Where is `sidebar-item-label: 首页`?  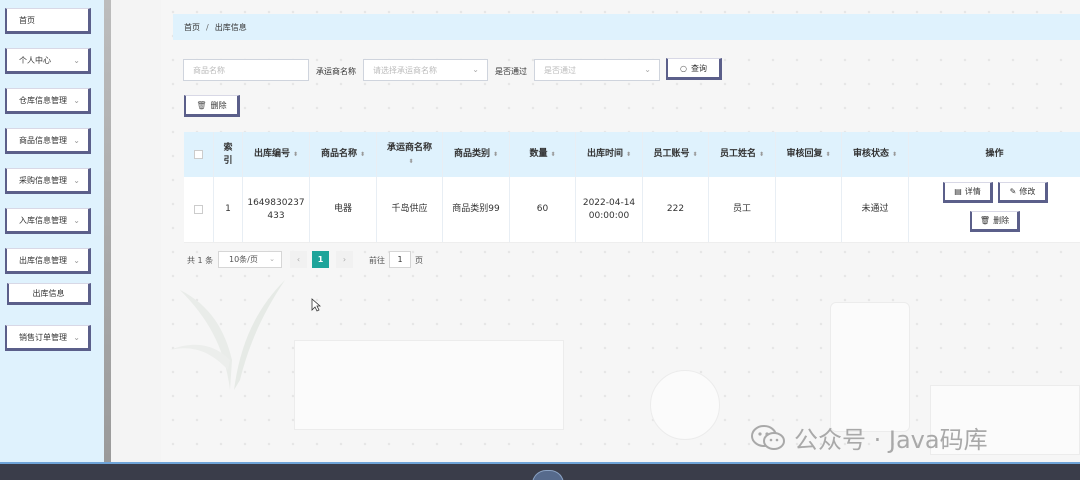
sidebar-item-label: 首页 is located at coordinates (27, 20).